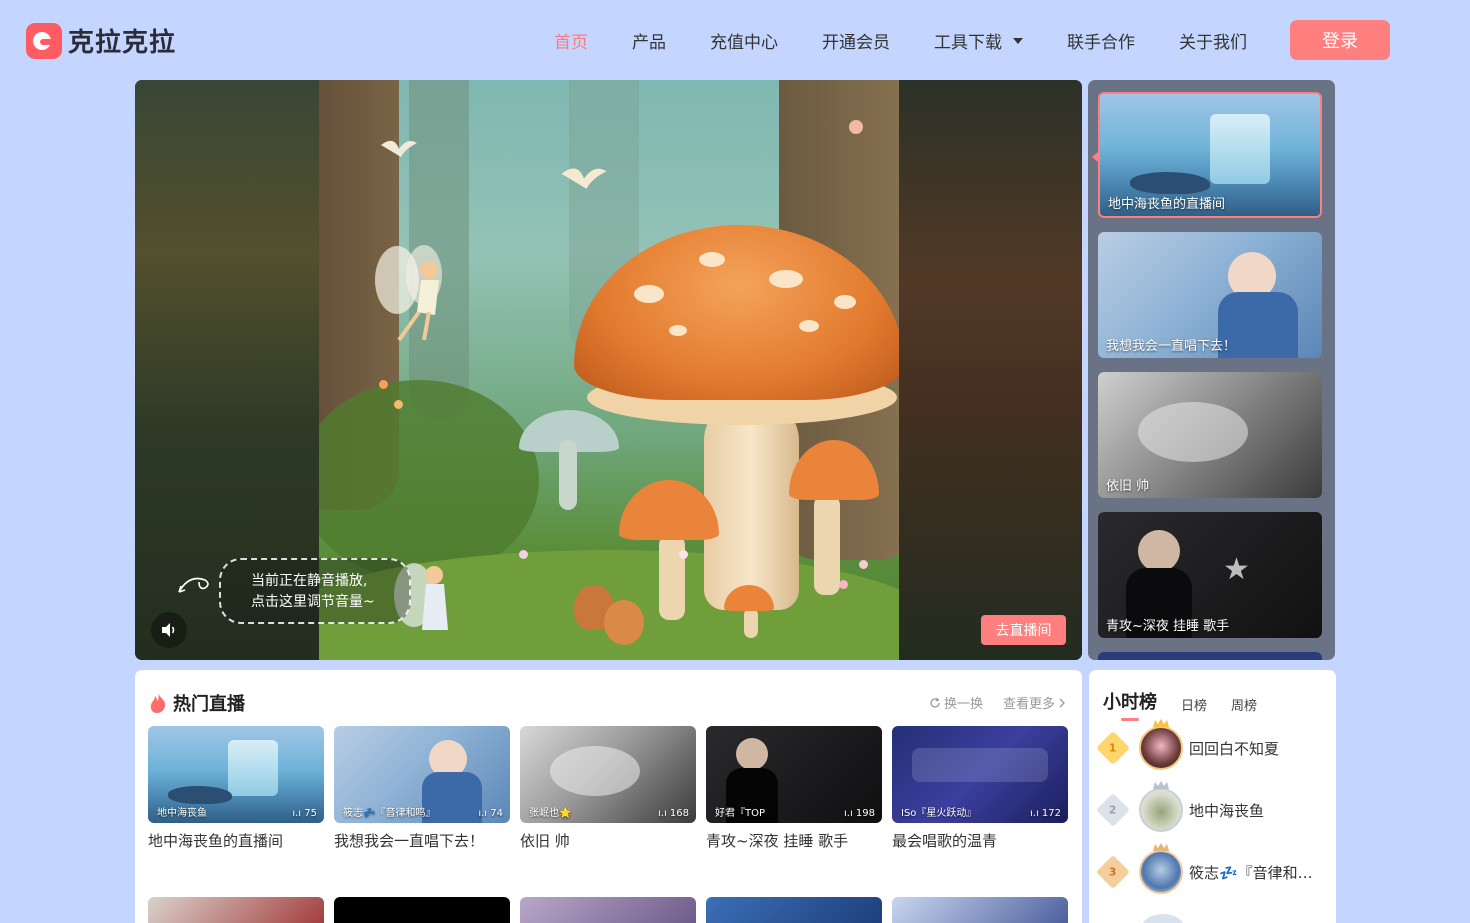 The width and height of the screenshot is (1470, 923). Describe the element at coordinates (571, 43) in the screenshot. I see `nav-item-label: 首页` at that location.